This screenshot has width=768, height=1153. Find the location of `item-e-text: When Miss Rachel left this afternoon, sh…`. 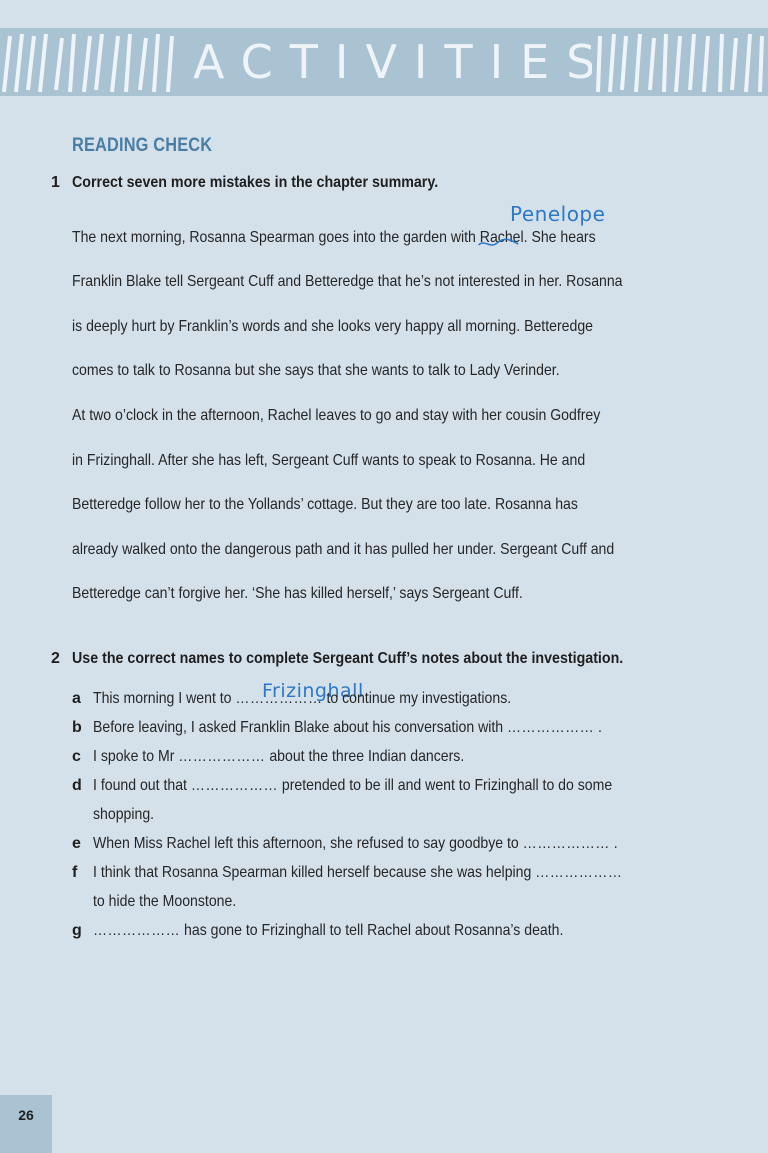

item-e-text: When Miss Rachel left this afternoon, sh… is located at coordinates (355, 844).